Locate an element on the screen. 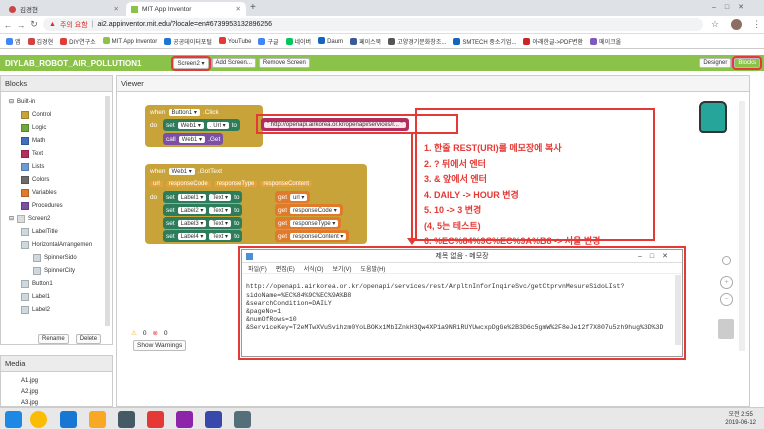 The image size is (764, 429). media-item: A2.jpg is located at coordinates (66, 392).